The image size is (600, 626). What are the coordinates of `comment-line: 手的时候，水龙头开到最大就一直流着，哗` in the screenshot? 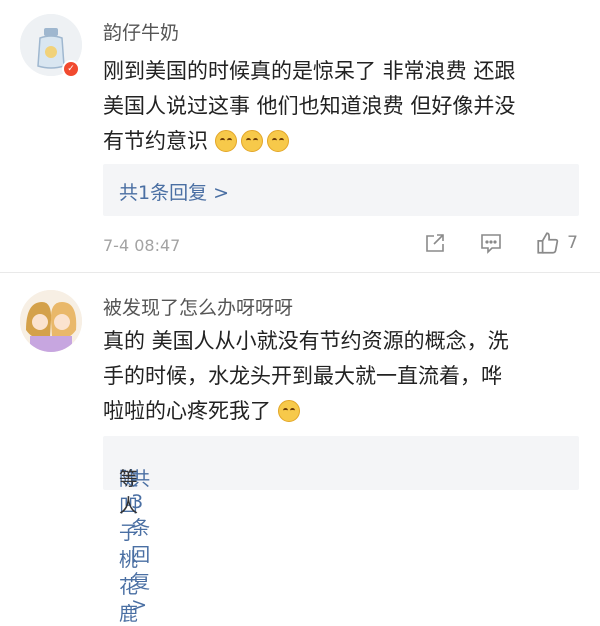 It's located at (302, 376).